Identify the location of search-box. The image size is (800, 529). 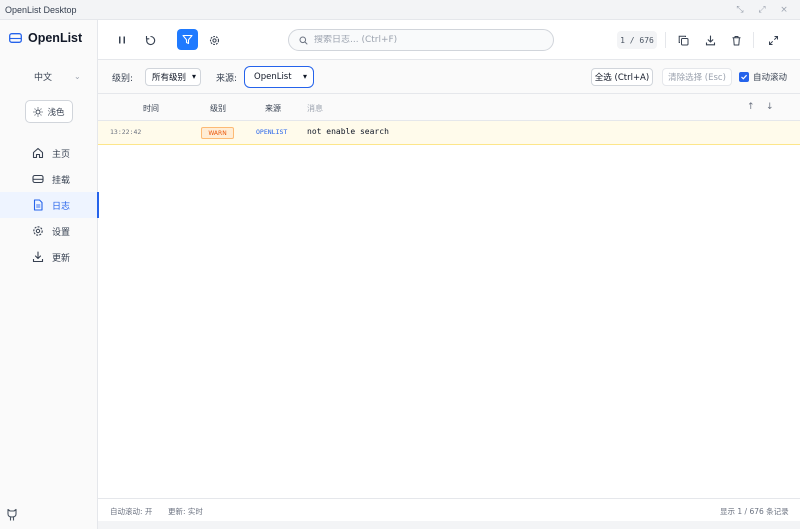
(421, 40).